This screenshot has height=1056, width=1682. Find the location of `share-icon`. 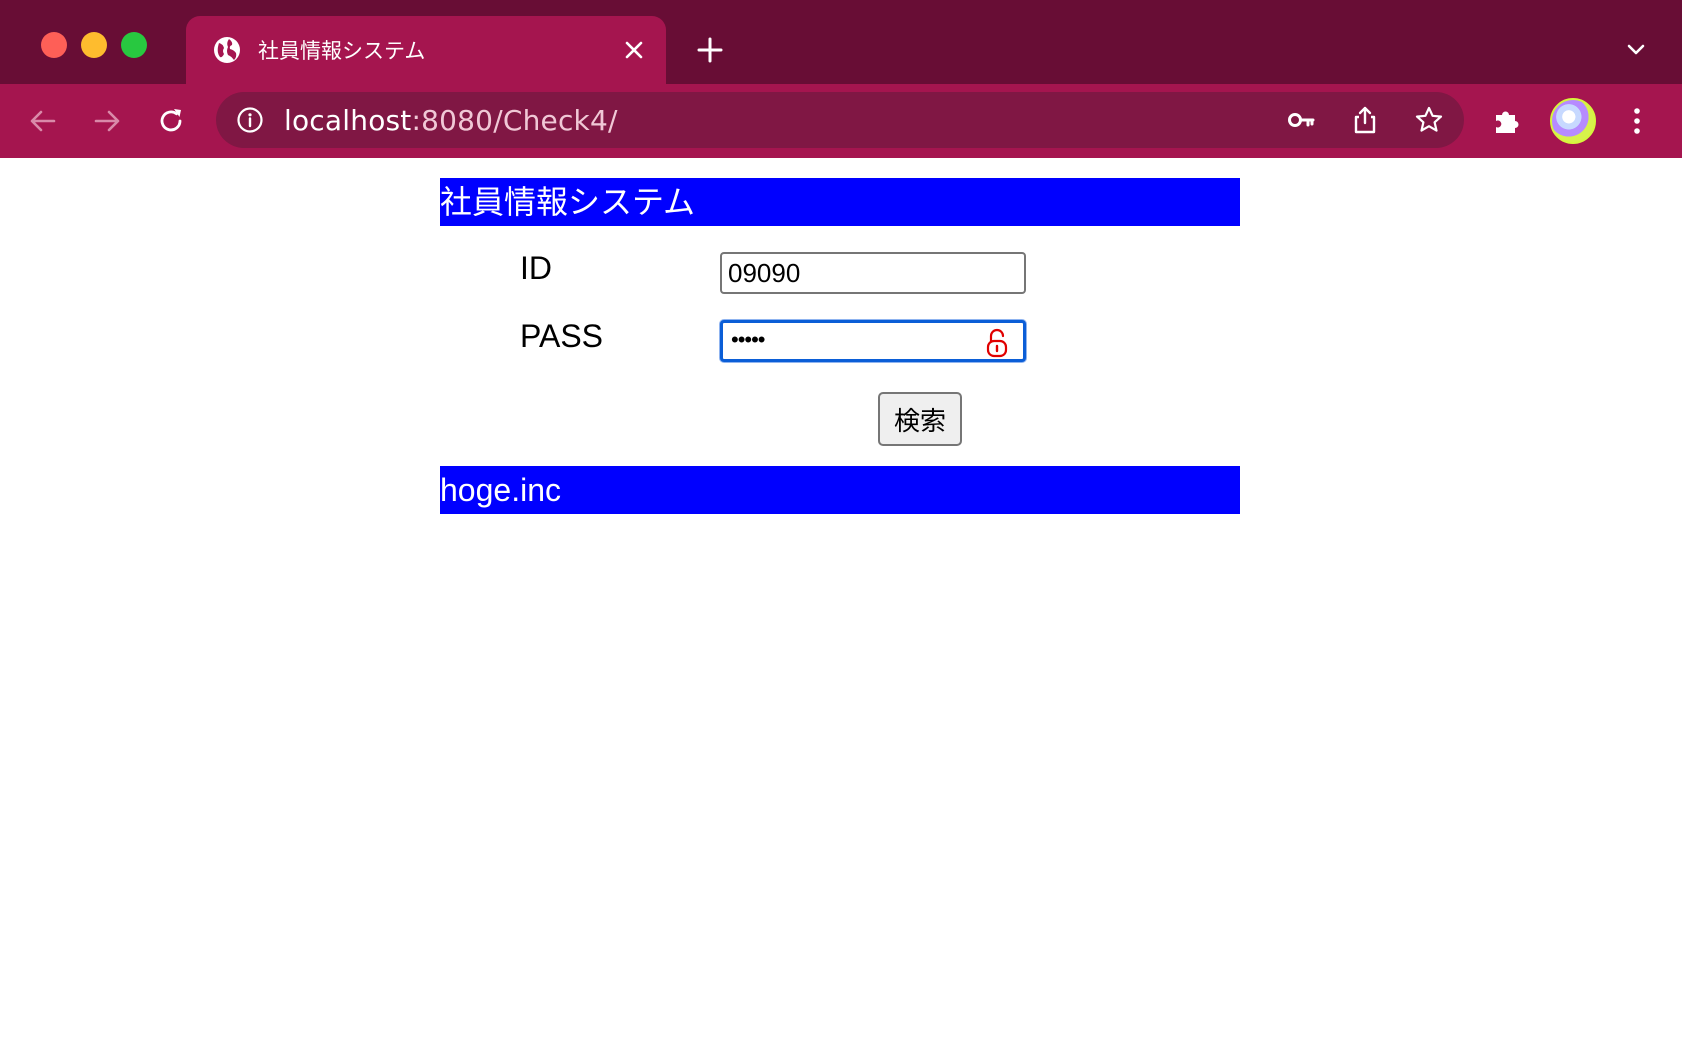

share-icon is located at coordinates (1365, 120).